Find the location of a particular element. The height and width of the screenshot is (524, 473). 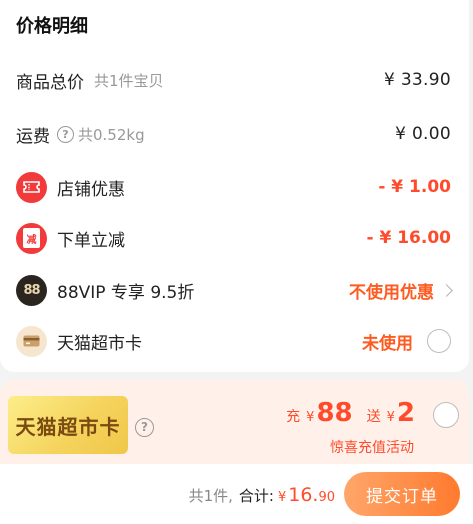

total-amount-decimal: 90 is located at coordinates (326, 497).